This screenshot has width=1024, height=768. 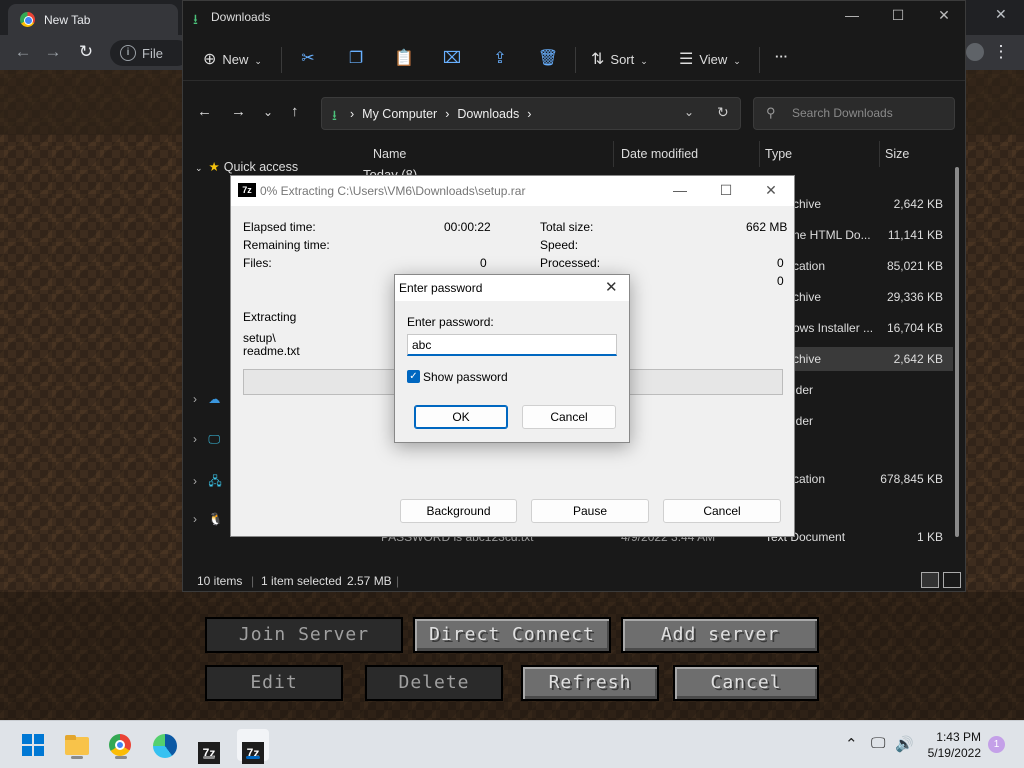 What do you see at coordinates (93, 19) in the screenshot?
I see `chrome-tab: New Tab` at bounding box center [93, 19].